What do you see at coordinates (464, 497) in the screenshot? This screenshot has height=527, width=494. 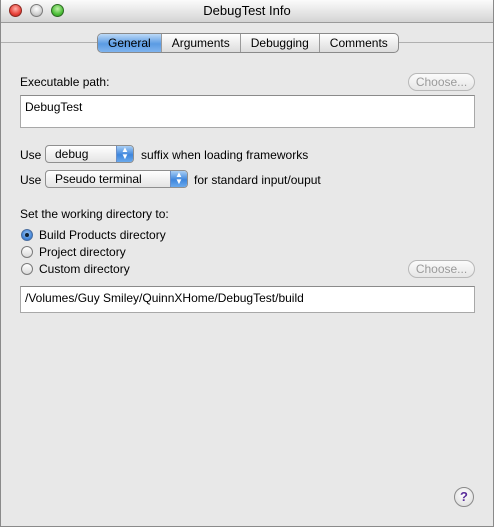 I see `help-button: ?` at bounding box center [464, 497].